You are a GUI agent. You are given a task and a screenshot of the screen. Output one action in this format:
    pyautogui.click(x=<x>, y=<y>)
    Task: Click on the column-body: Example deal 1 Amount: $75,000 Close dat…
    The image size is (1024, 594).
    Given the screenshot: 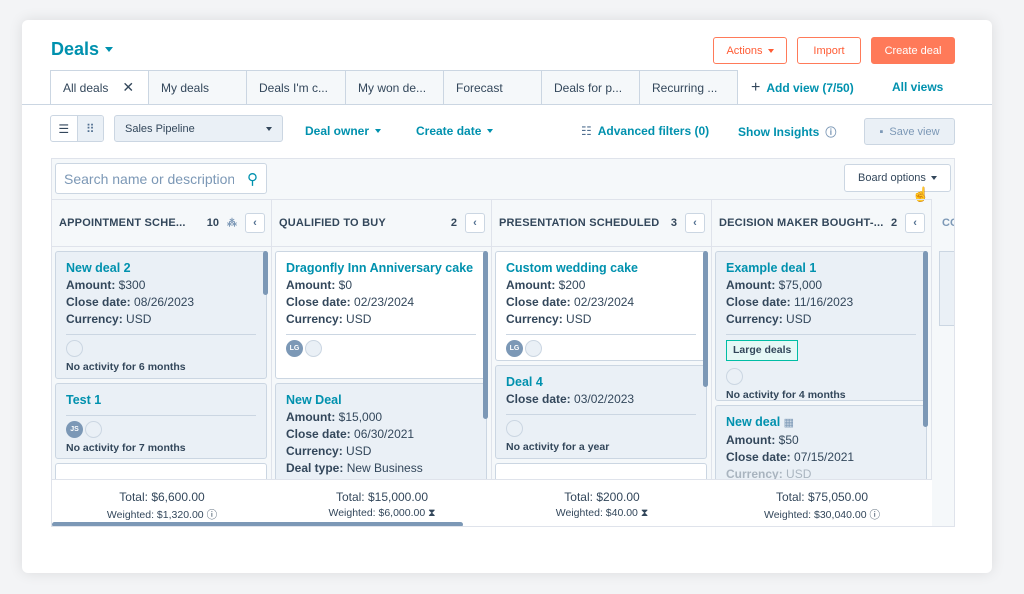 What is the action you would take?
    pyautogui.click(x=822, y=363)
    